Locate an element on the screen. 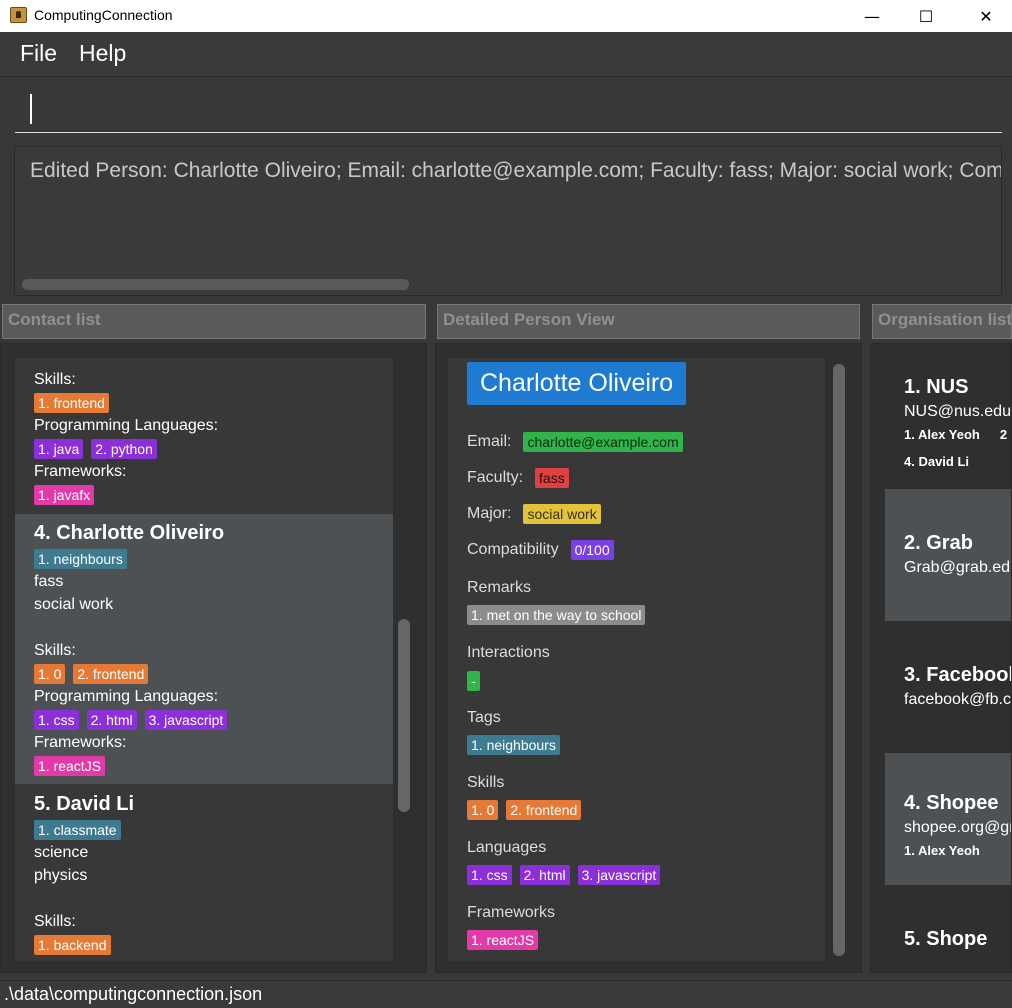 The image size is (1012, 1008). menu-bar: File Help is located at coordinates (506, 54).